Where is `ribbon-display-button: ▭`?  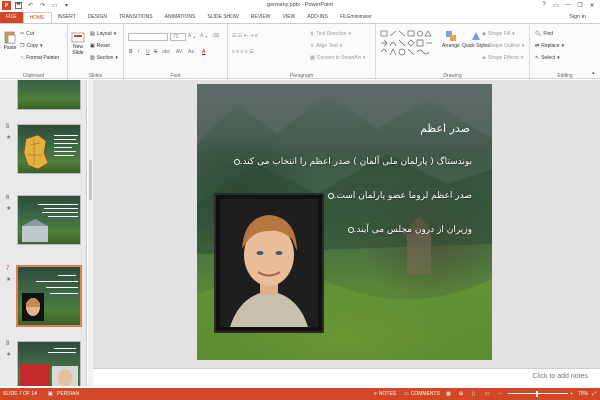
ribbon-display-button: ▭ is located at coordinates (556, 5).